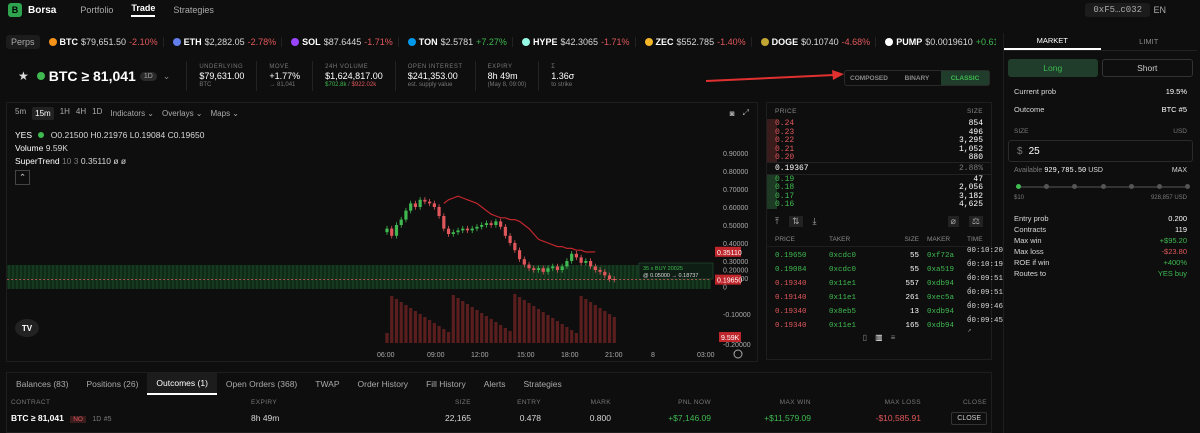 This screenshot has height=433, width=1200. Describe the element at coordinates (954, 402) in the screenshot. I see `column-header: CLOSE` at that location.